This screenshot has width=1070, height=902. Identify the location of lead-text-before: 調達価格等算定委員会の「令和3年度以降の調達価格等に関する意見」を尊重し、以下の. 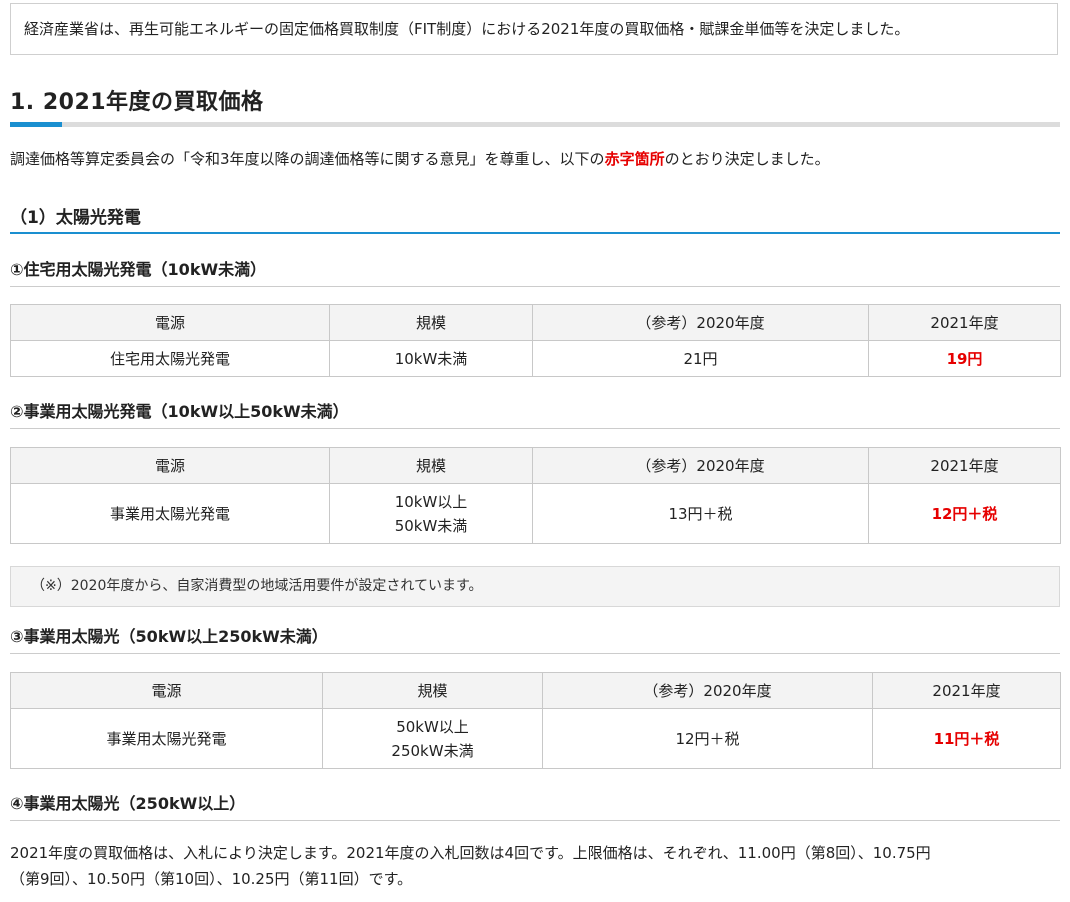
(307, 159).